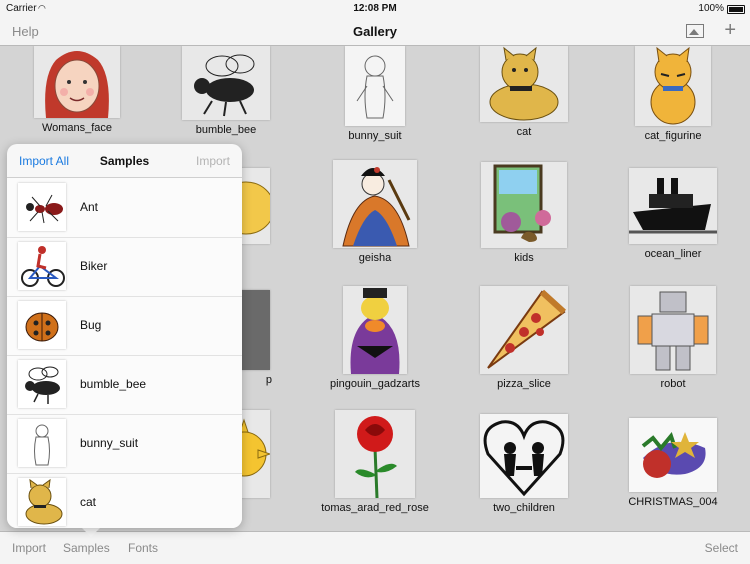 The height and width of the screenshot is (564, 750). What do you see at coordinates (736, 9) in the screenshot?
I see `battery-icon` at bounding box center [736, 9].